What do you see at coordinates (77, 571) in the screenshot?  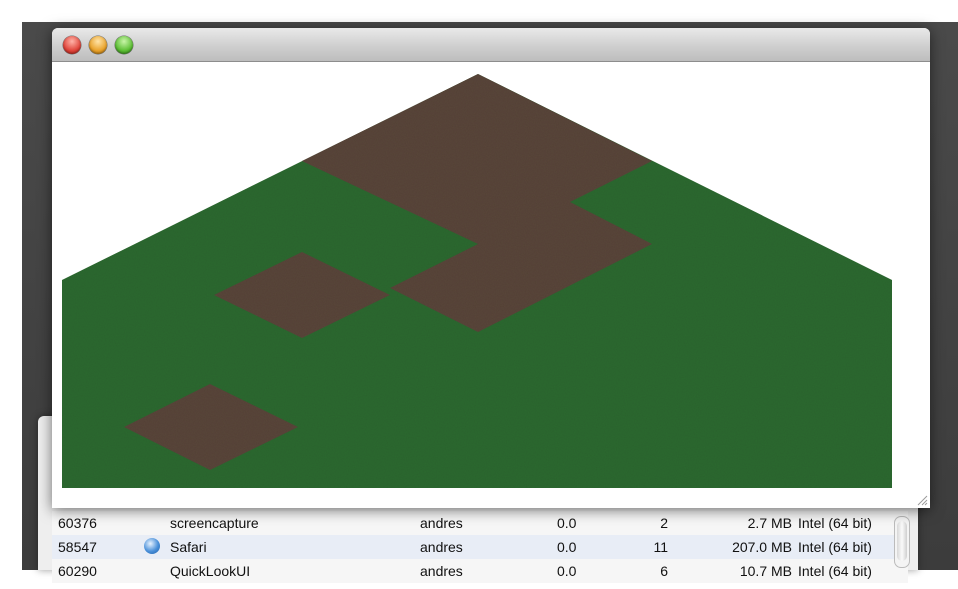 I see `pid-cell: 60290` at bounding box center [77, 571].